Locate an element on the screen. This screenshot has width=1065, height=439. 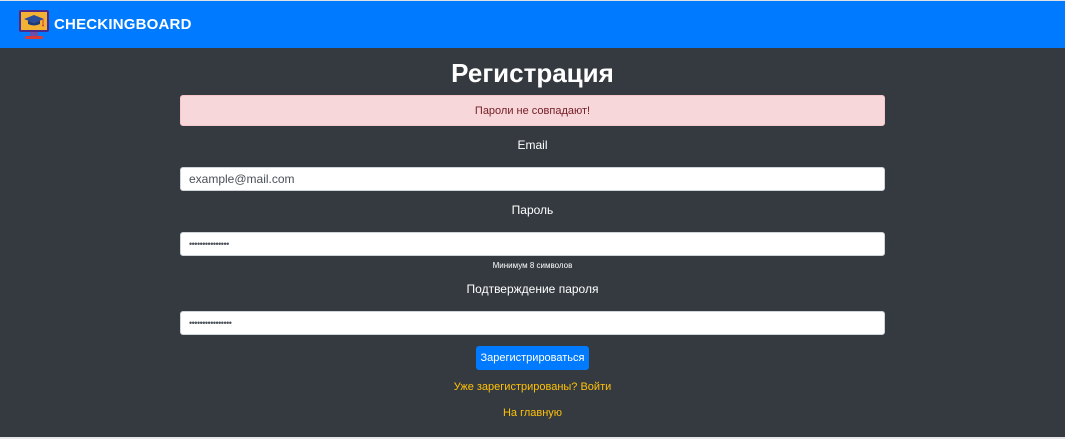
password-label: Пароль is located at coordinates (532, 210).